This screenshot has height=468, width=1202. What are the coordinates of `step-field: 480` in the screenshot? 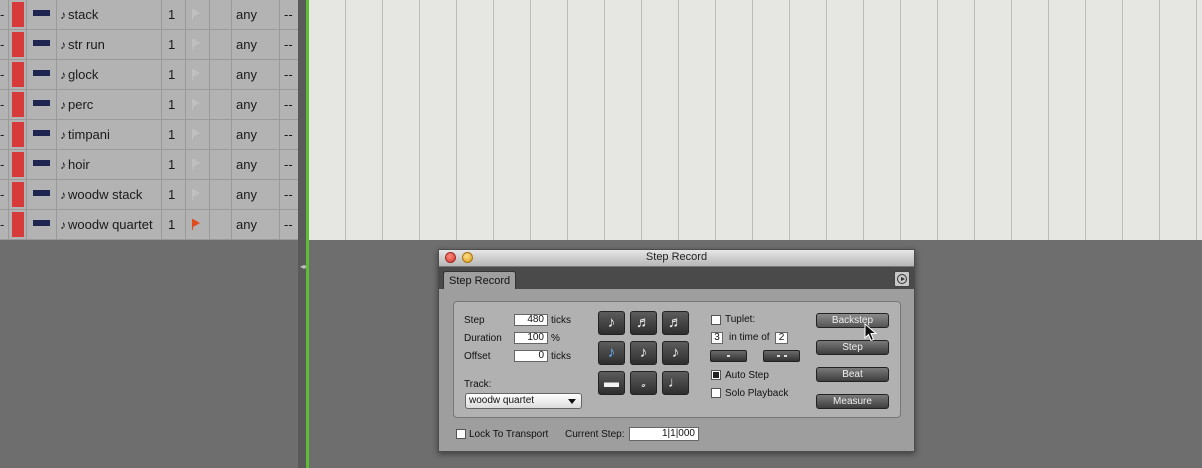 It's located at (531, 320).